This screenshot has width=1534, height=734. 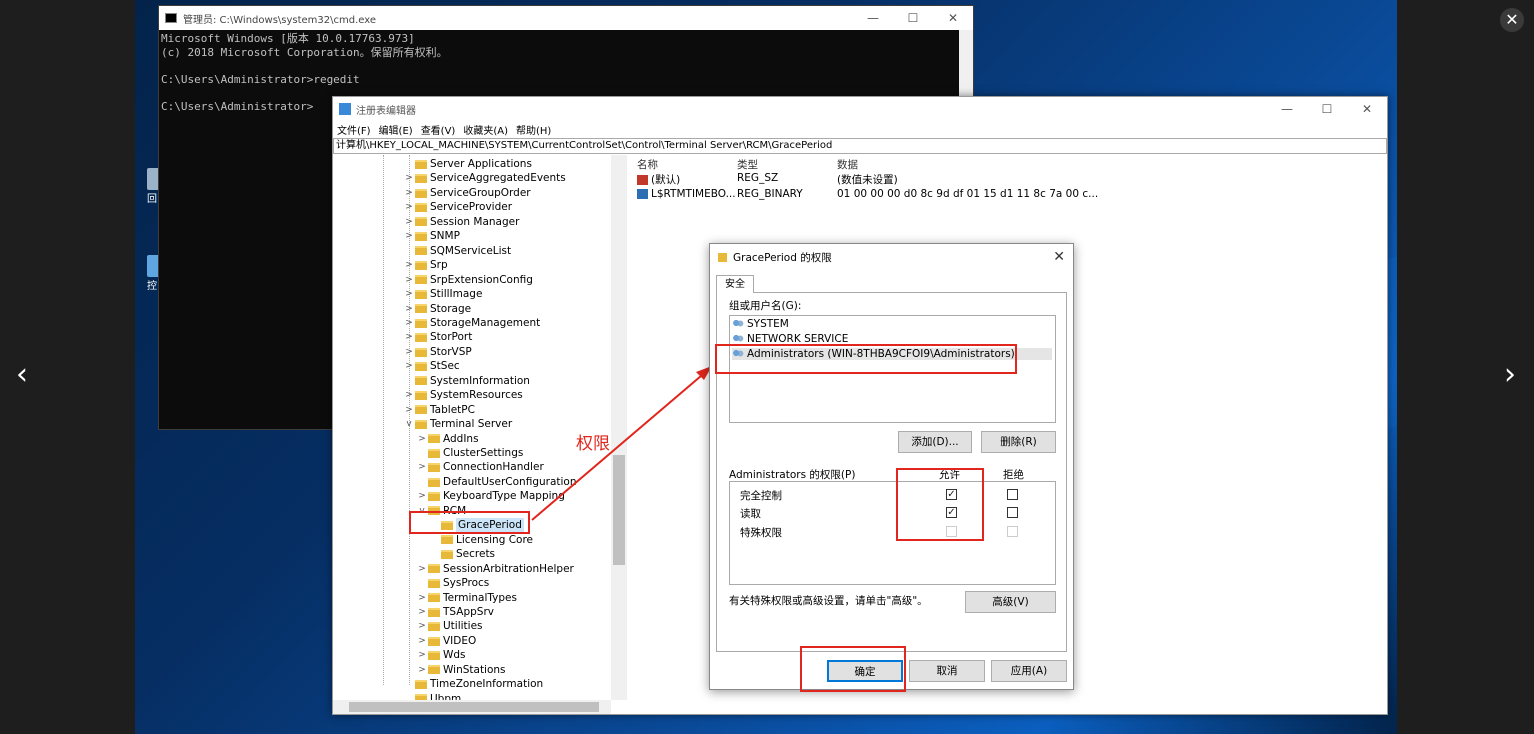 I want to click on tree-node: SQMServiceList, so click(x=457, y=251).